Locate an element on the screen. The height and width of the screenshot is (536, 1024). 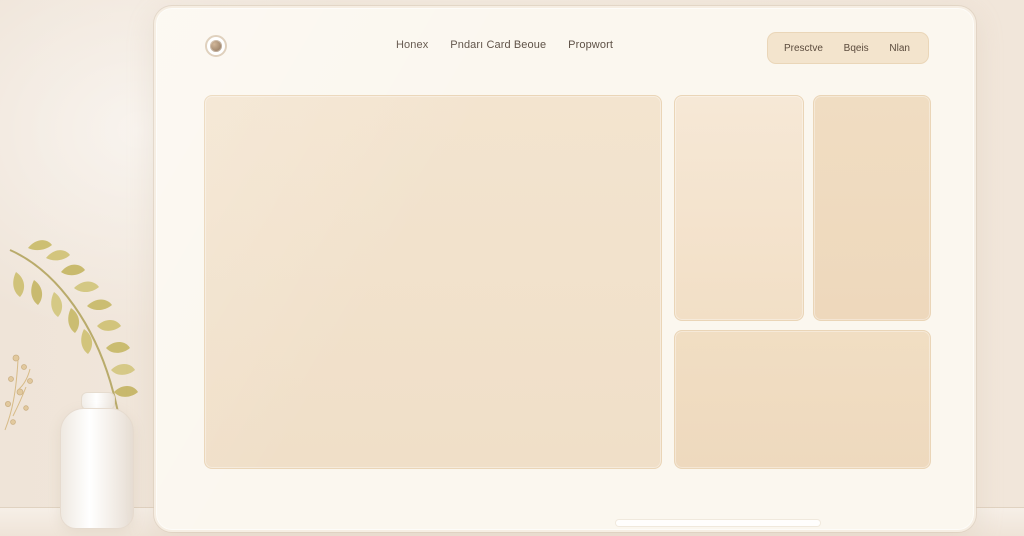
top-left-side-panel is located at coordinates (739, 208).